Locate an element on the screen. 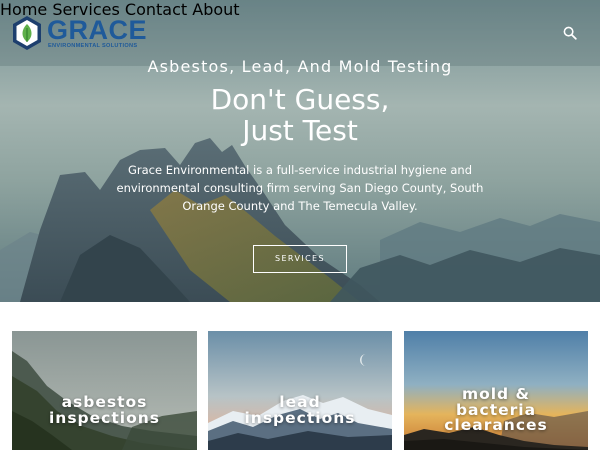  service-card-asbestos: asbestos inspections is located at coordinates (104, 390).